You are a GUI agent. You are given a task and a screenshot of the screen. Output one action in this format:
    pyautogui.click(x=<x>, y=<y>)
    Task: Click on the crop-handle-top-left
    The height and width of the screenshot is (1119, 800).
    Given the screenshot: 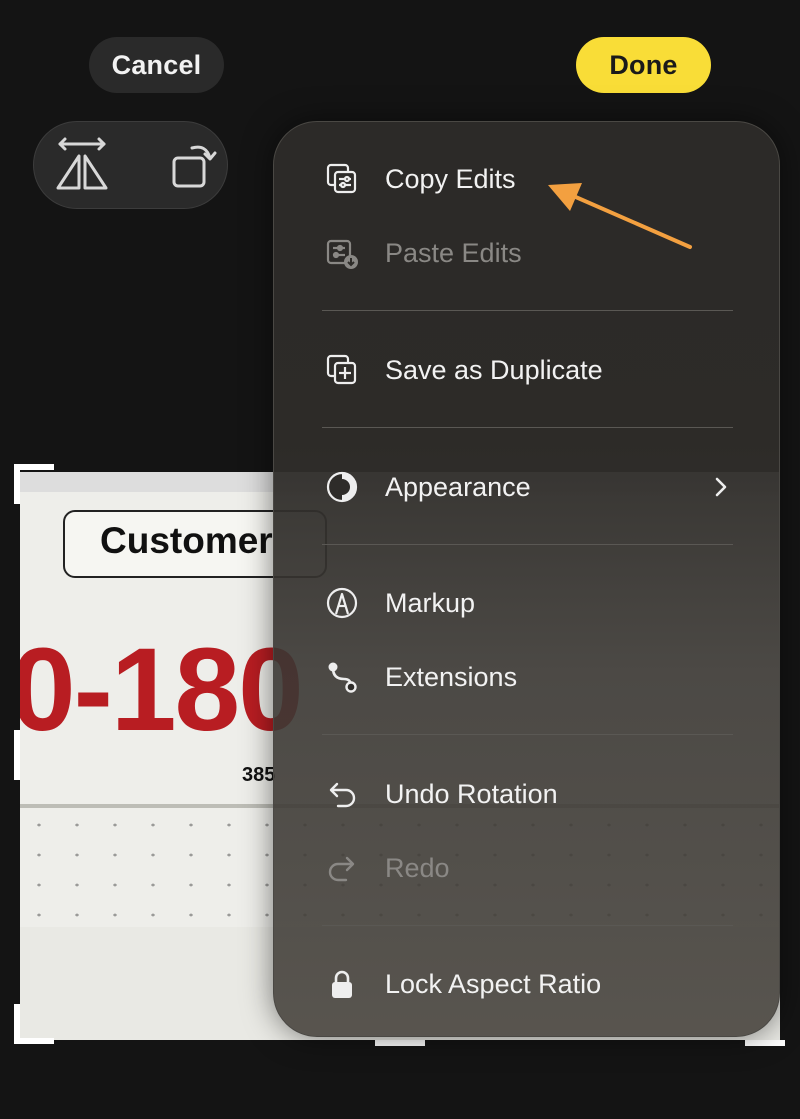 What is the action you would take?
    pyautogui.click(x=34, y=467)
    